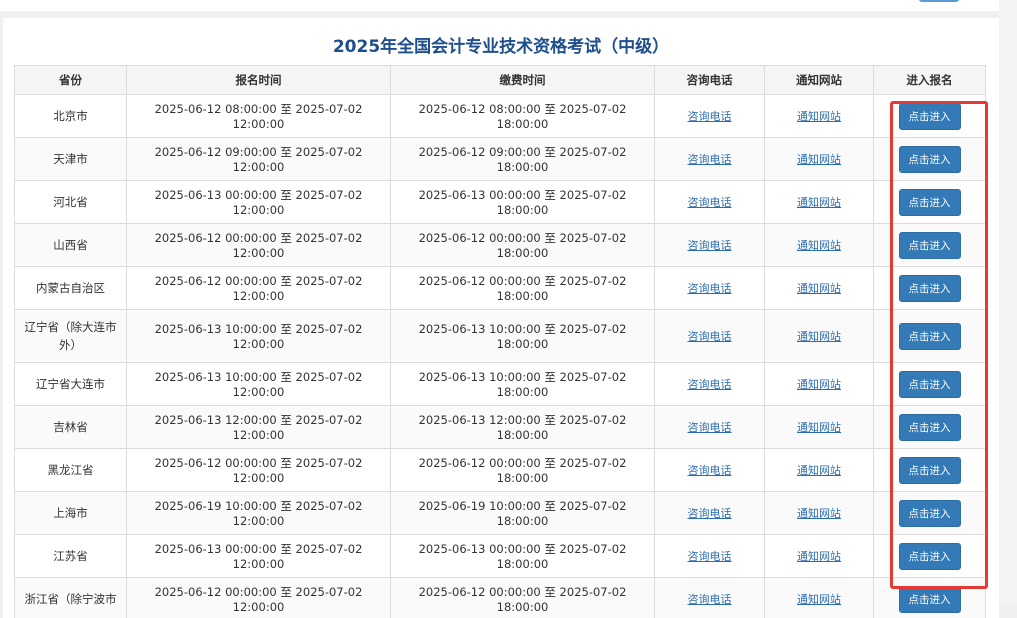 This screenshot has height=618, width=1017. I want to click on table-header-row: 省份 报名时间 缴费时间 咨询电话 通知网站 进入报名, so click(500, 80).